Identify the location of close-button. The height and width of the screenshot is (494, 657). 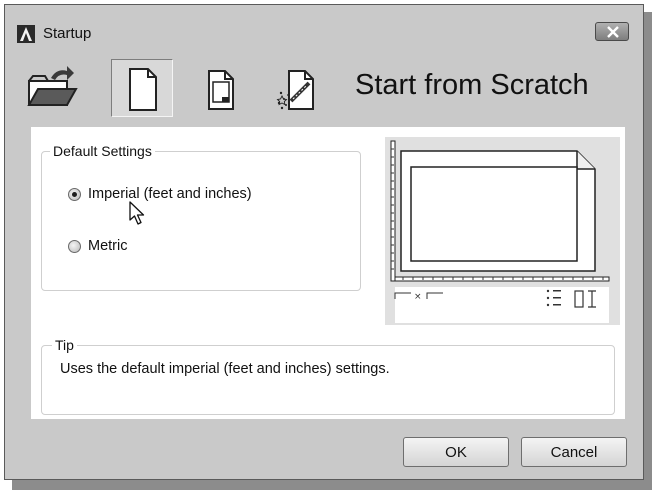
(612, 31).